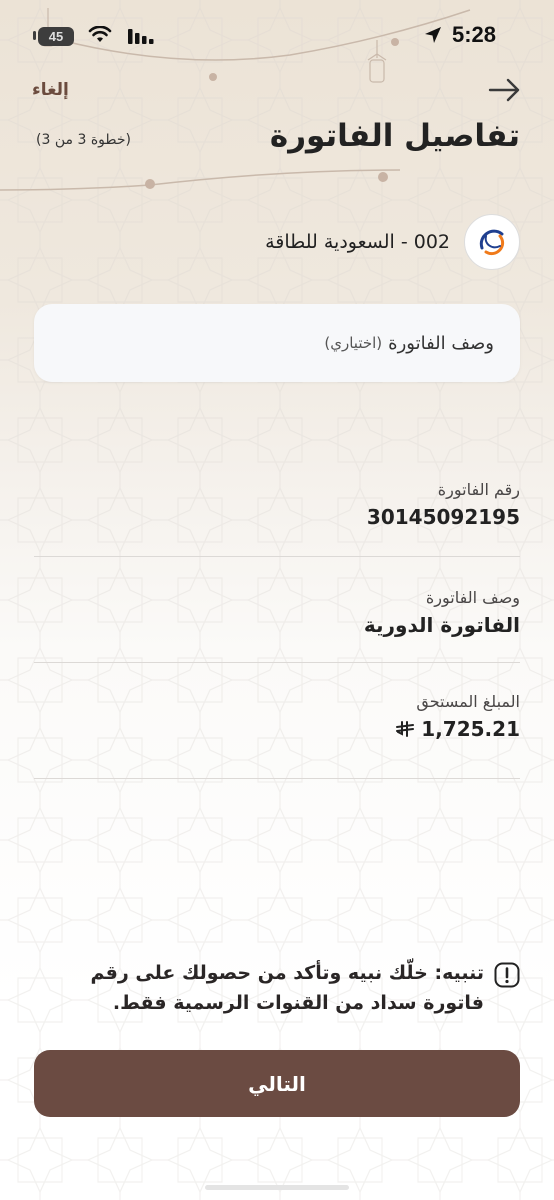 The height and width of the screenshot is (1200, 554). Describe the element at coordinates (468, 701) in the screenshot. I see `amount-due-label: المبلغ المستحق` at that location.